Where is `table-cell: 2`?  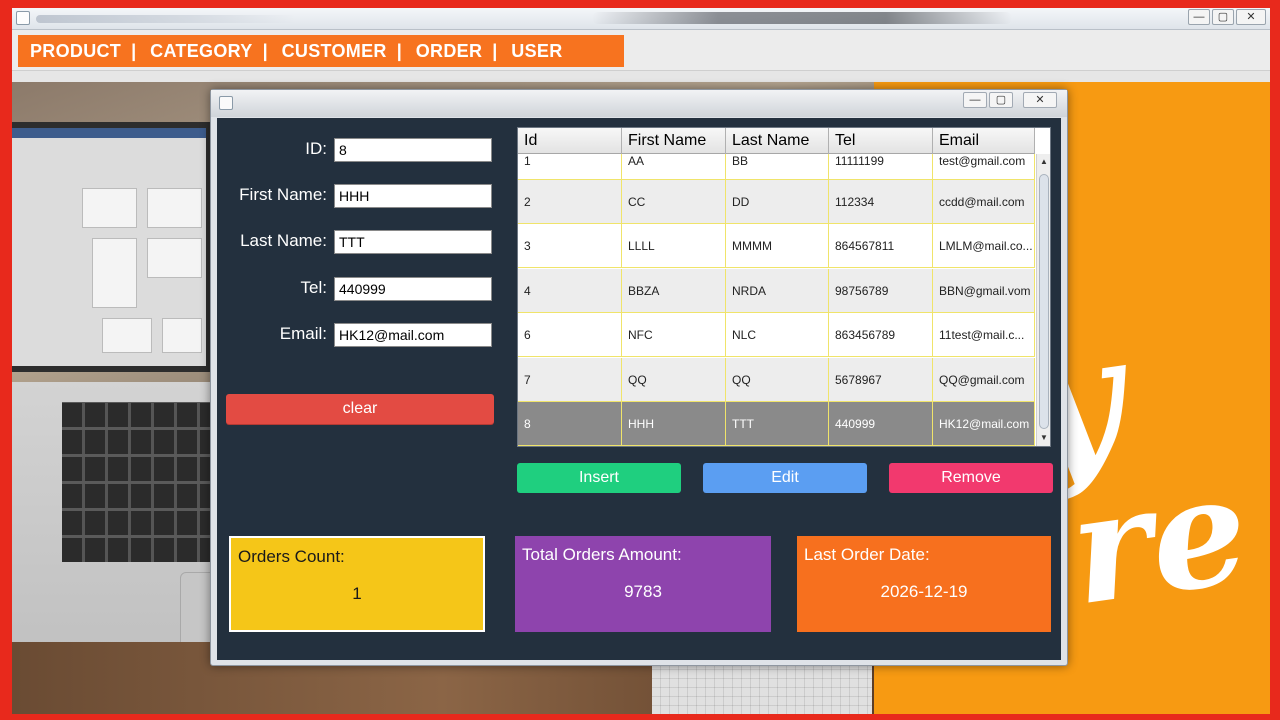
table-cell: 2 is located at coordinates (570, 202).